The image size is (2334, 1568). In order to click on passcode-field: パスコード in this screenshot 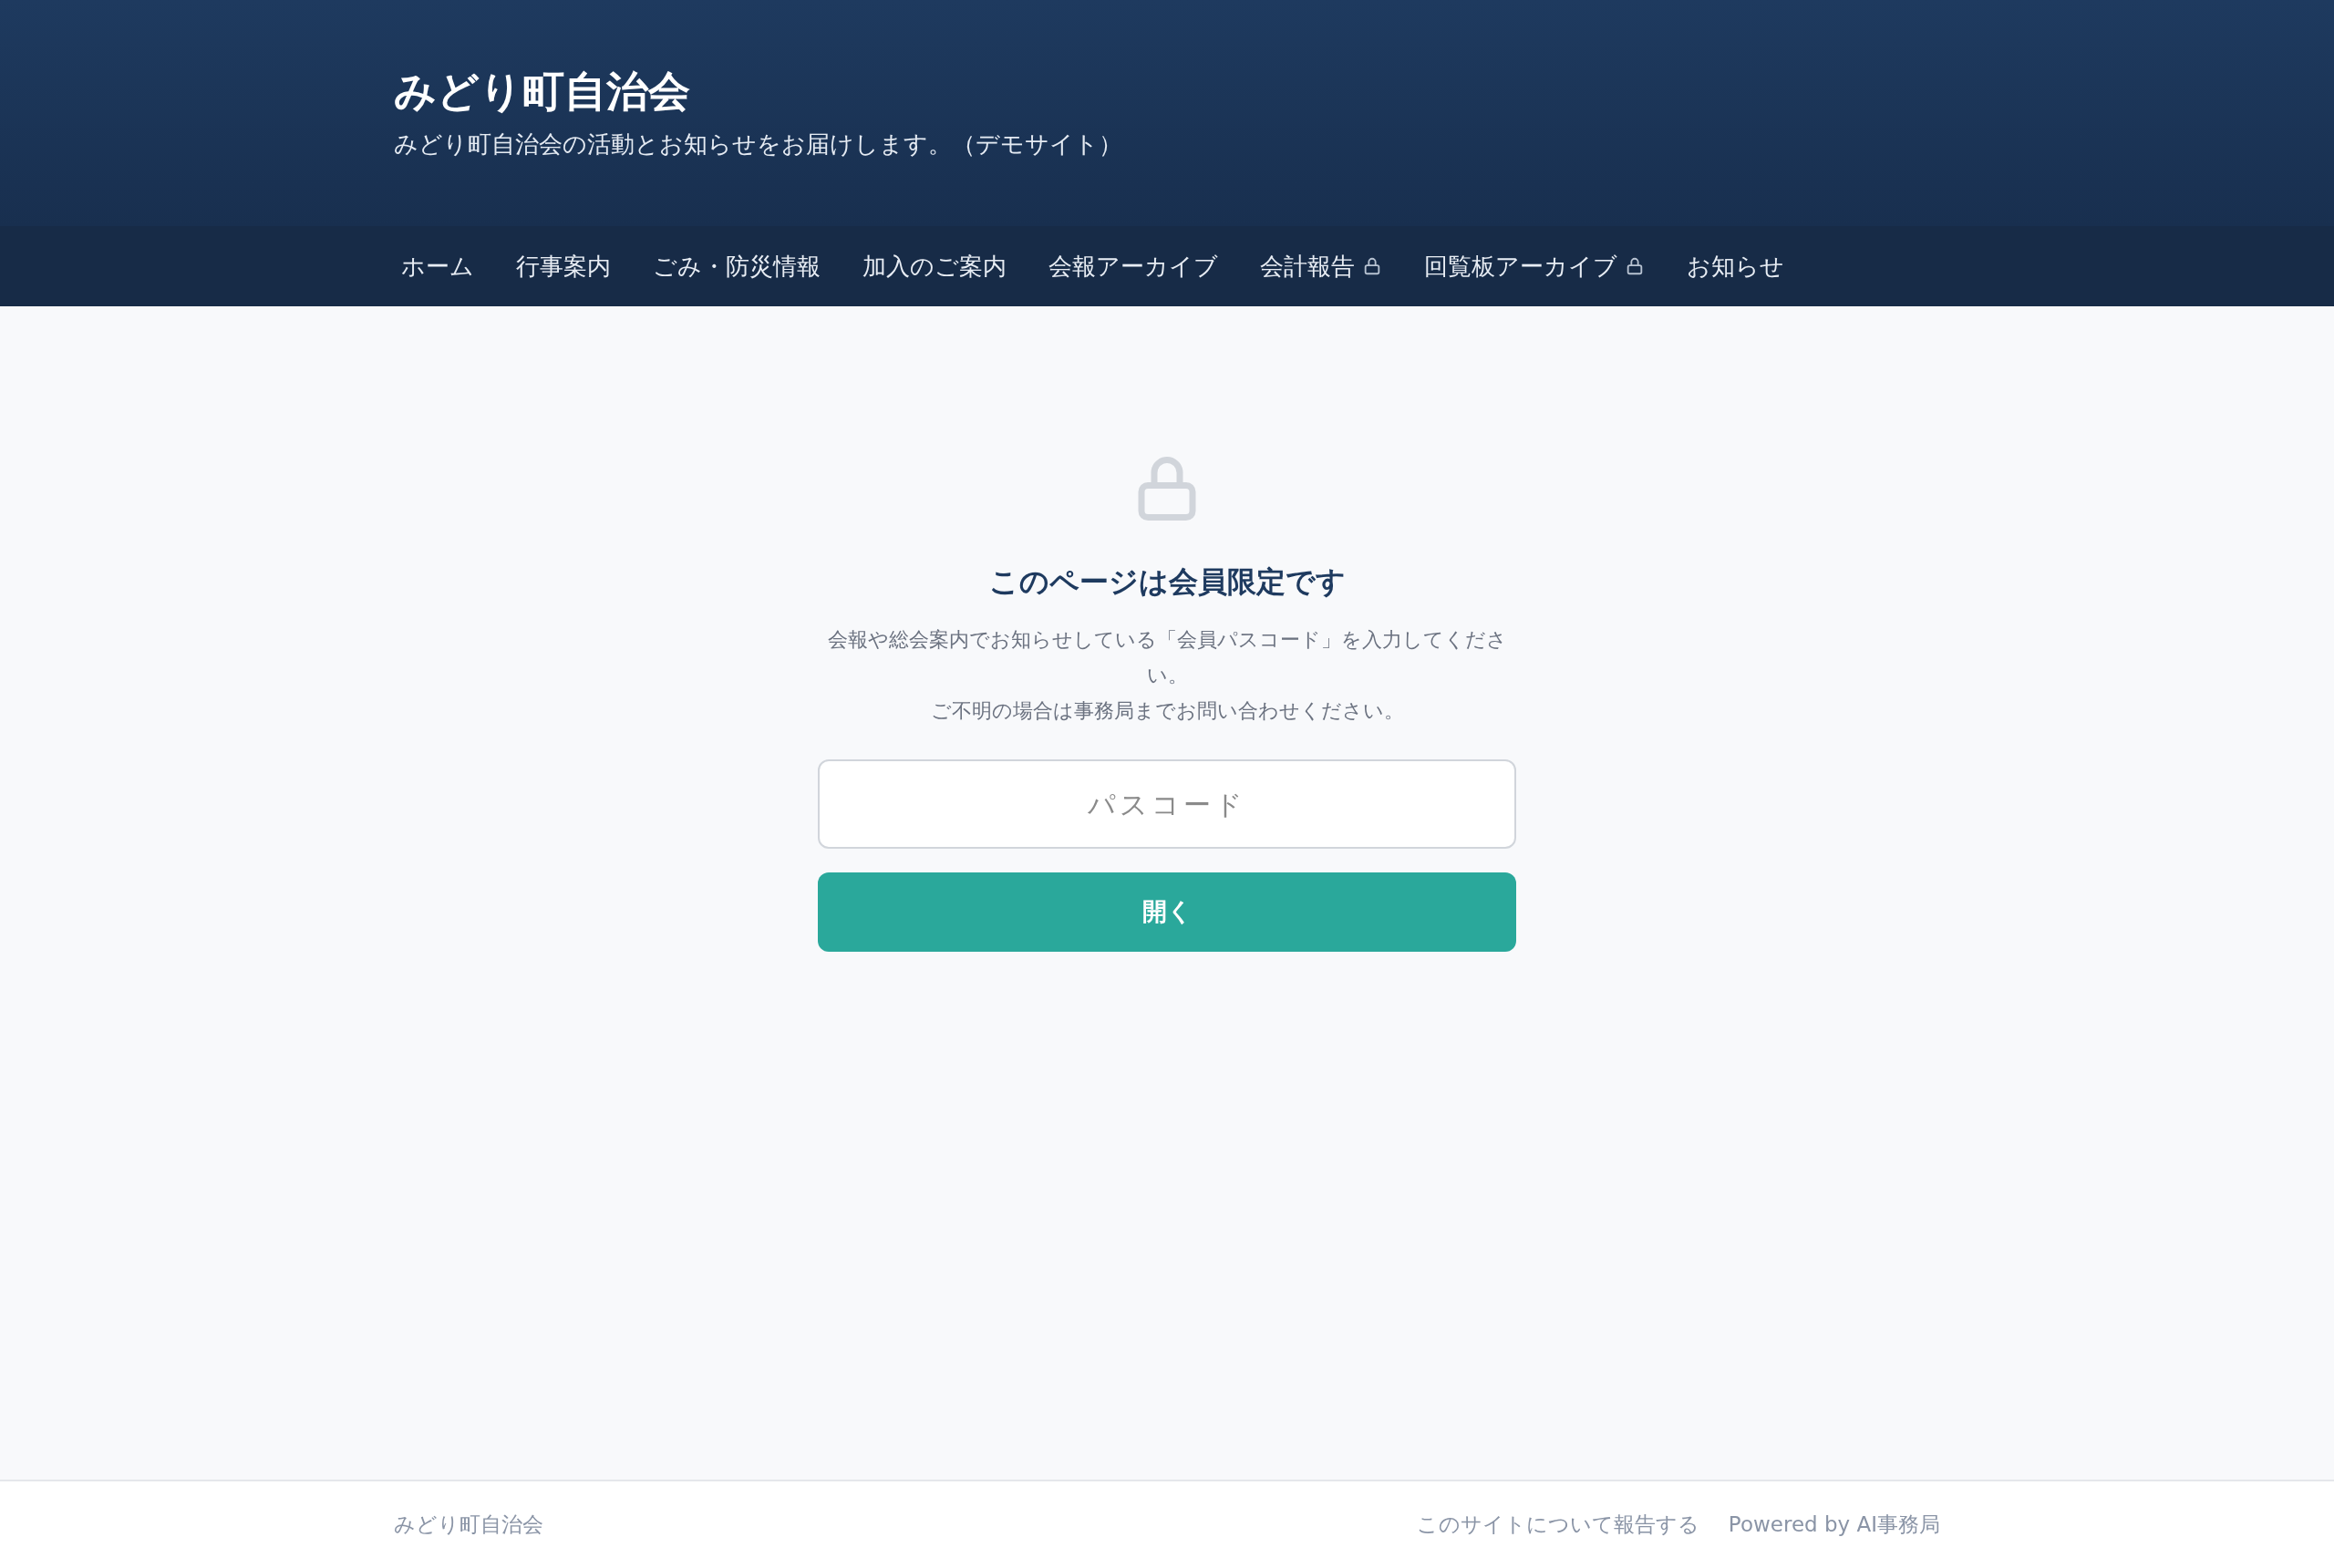, I will do `click(1167, 804)`.